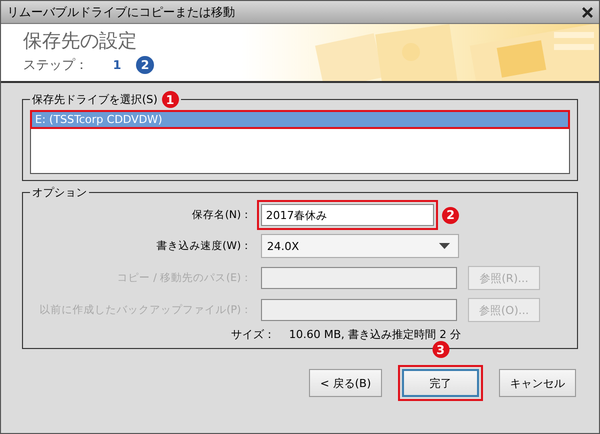 The width and height of the screenshot is (600, 434). I want to click on window-title: リムーバブルドライブにコピーまたは移動, so click(121, 12).